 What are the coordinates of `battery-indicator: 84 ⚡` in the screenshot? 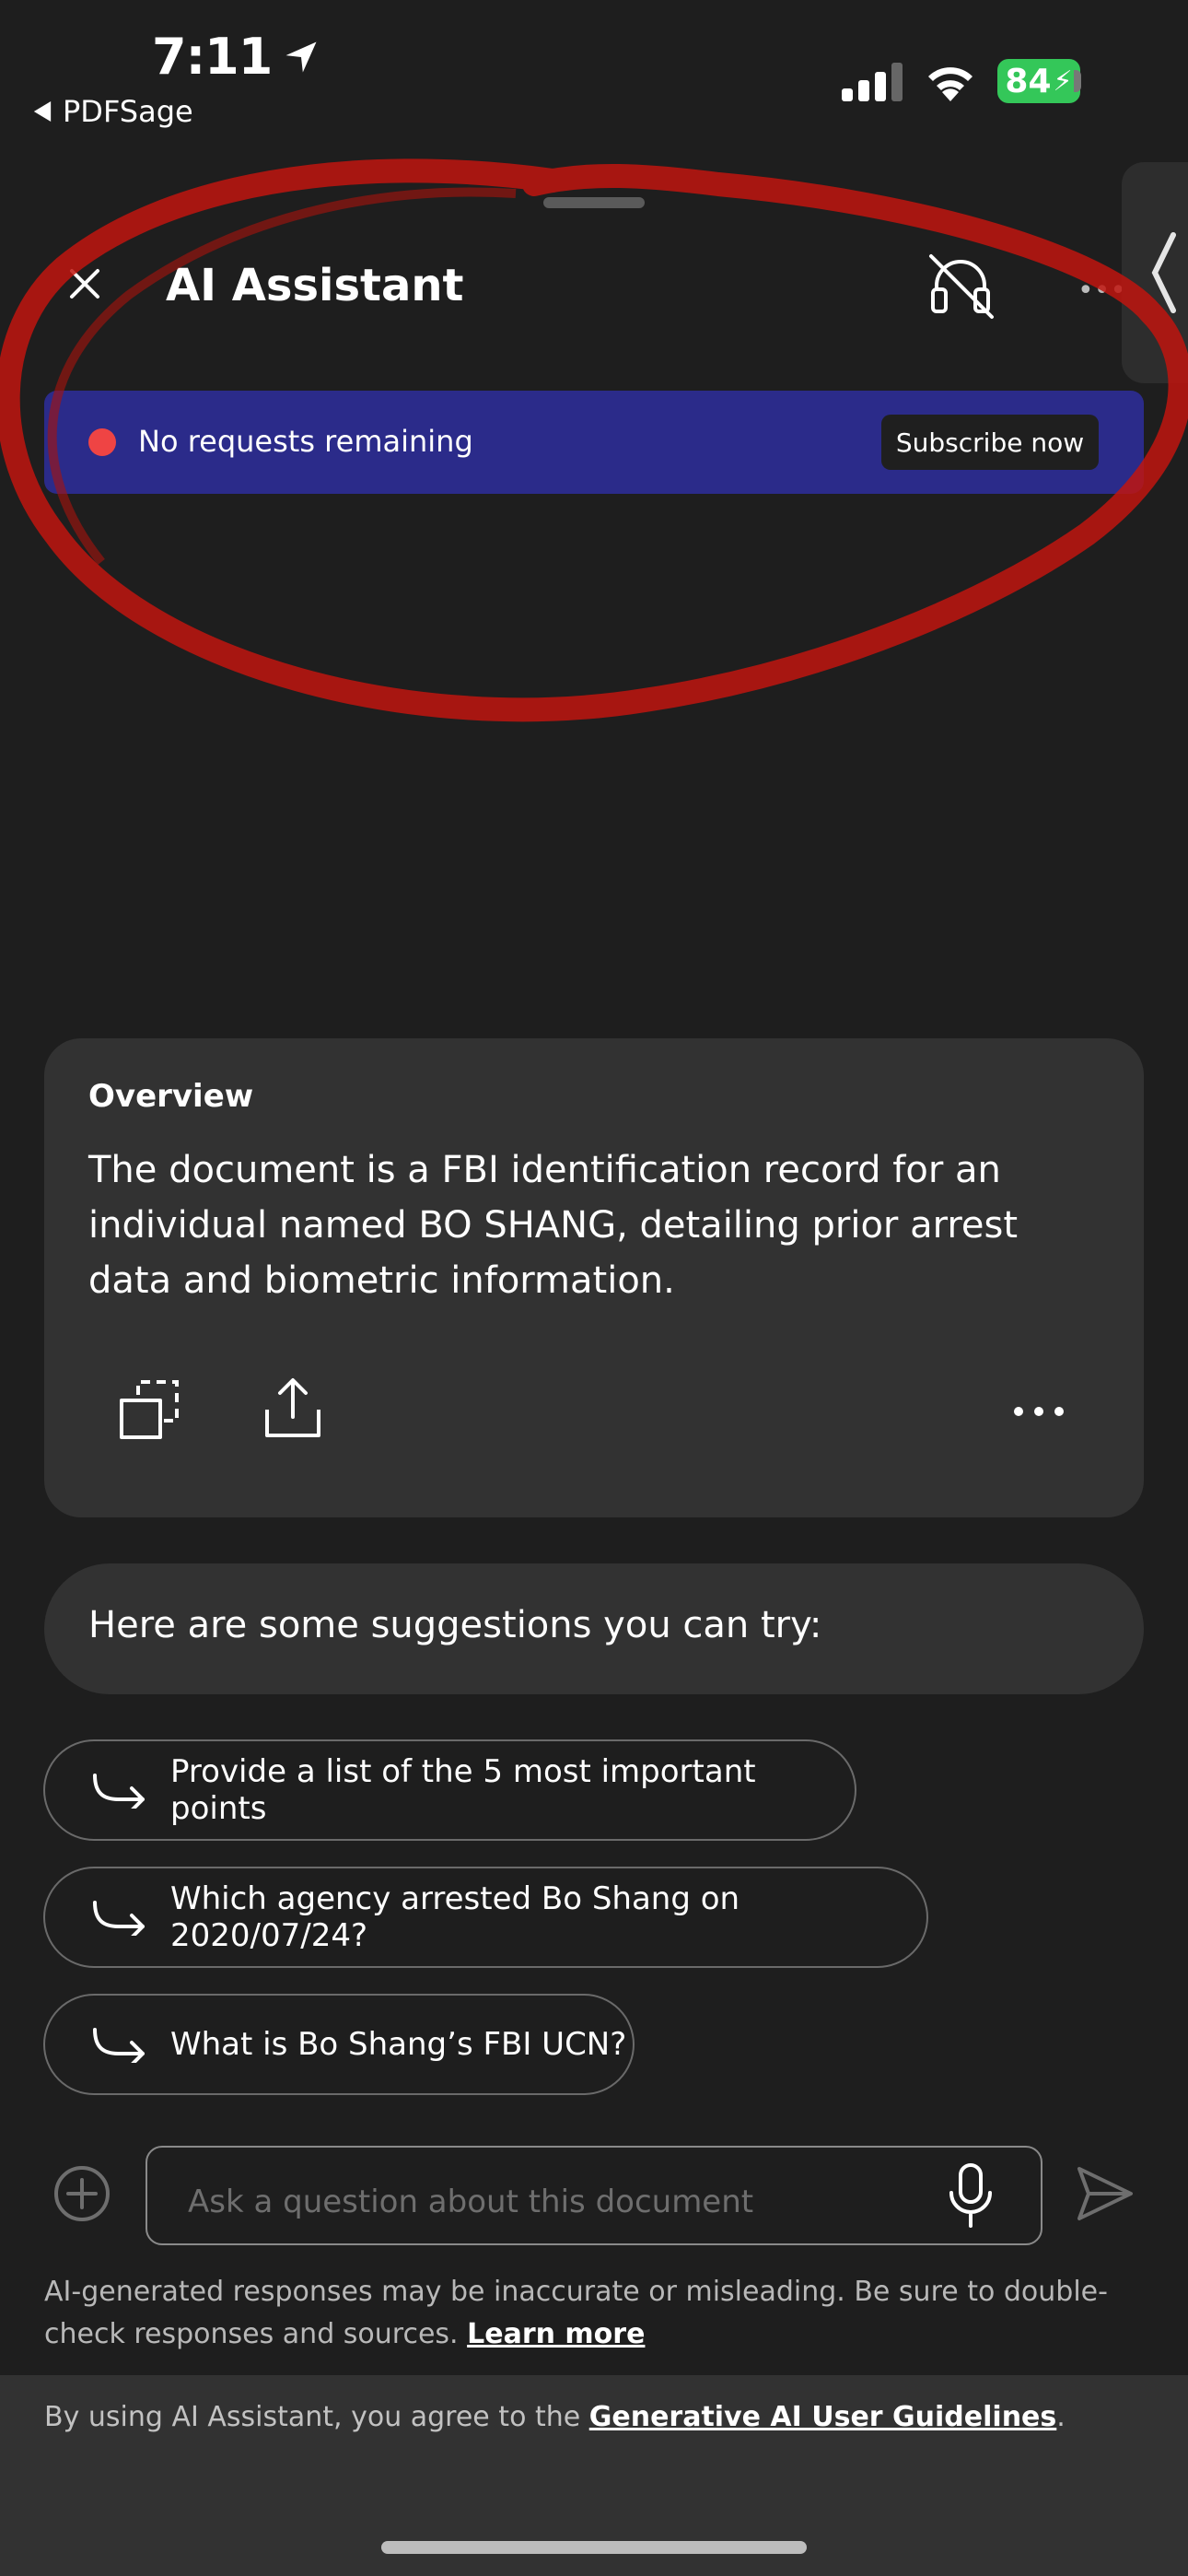 It's located at (1038, 81).